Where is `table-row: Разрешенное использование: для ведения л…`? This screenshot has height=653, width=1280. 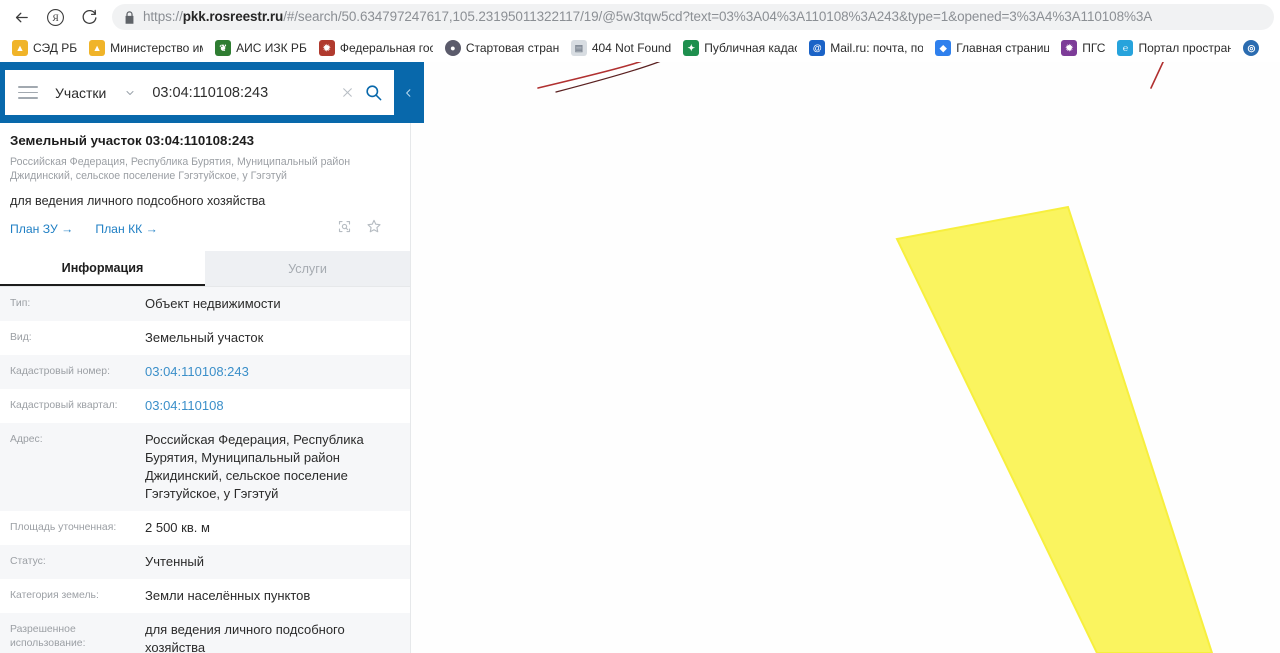 table-row: Разрешенное использование: для ведения л… is located at coordinates (205, 633).